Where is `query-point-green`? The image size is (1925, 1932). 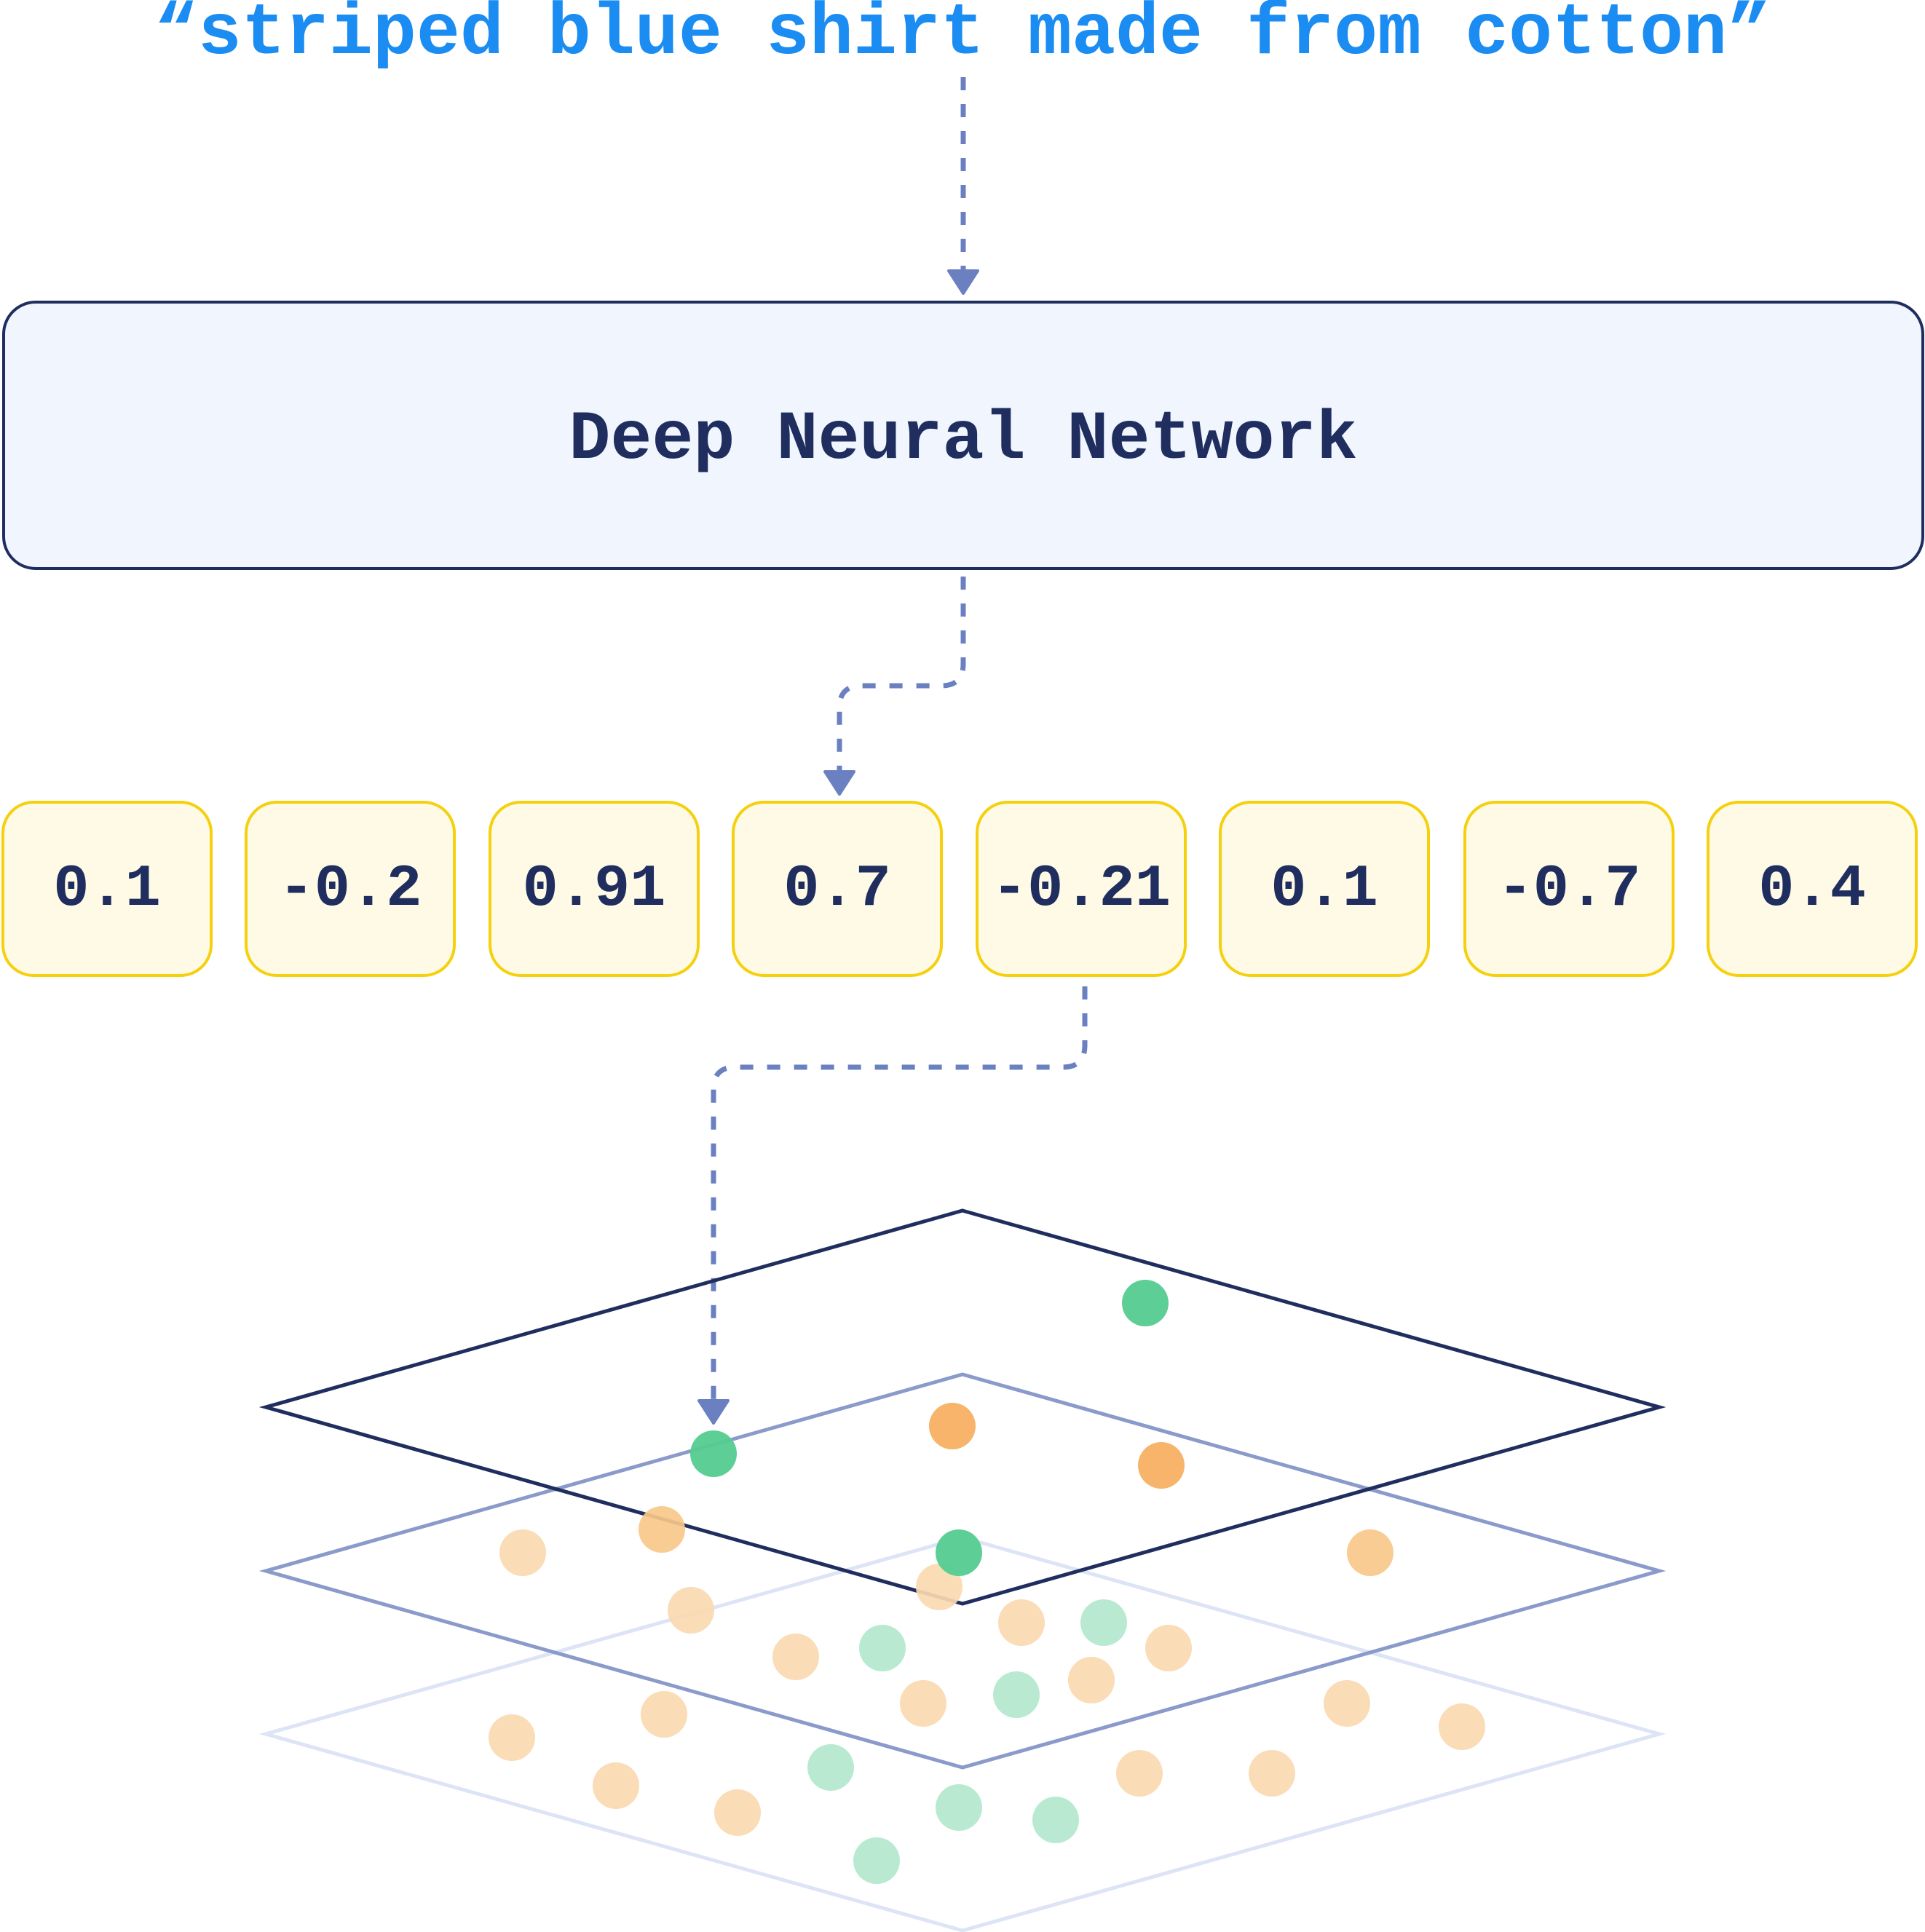
query-point-green is located at coordinates (713, 1453).